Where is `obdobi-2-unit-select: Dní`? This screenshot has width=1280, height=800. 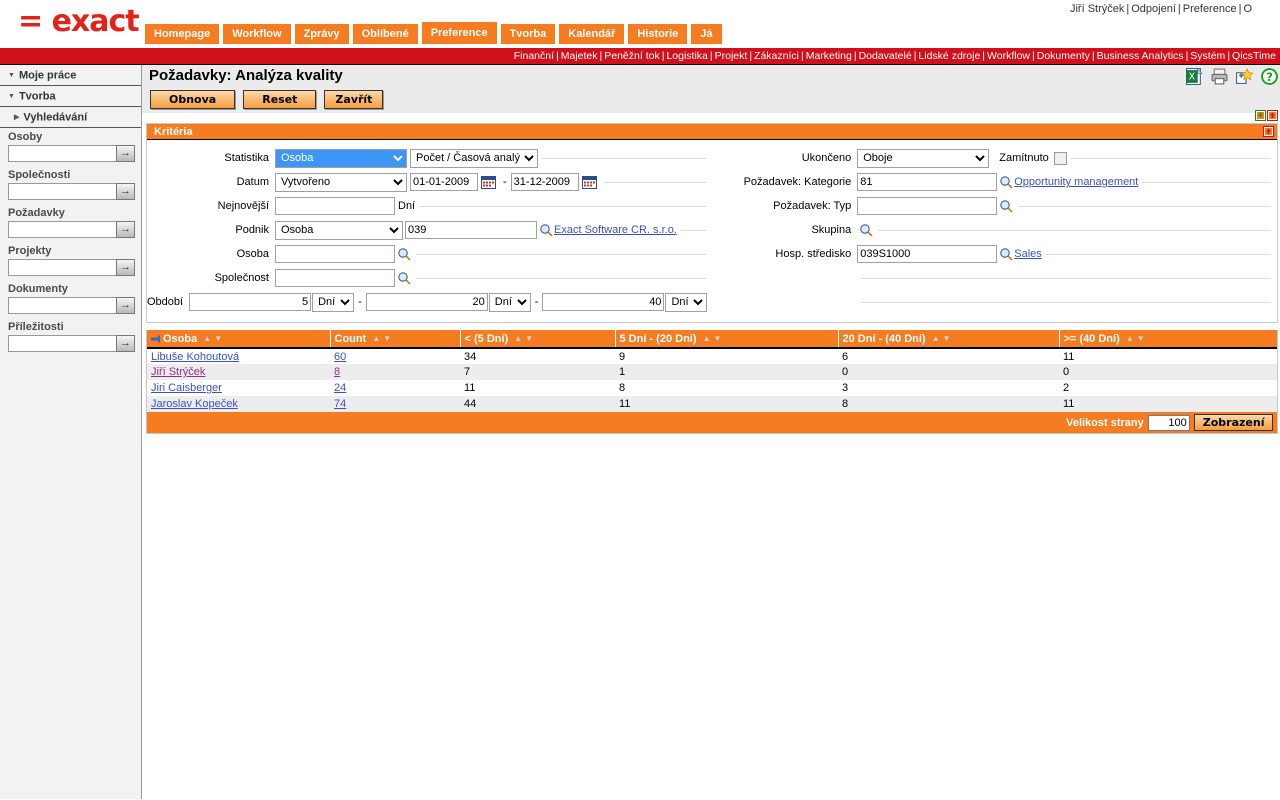 obdobi-2-unit-select: Dní is located at coordinates (509, 302).